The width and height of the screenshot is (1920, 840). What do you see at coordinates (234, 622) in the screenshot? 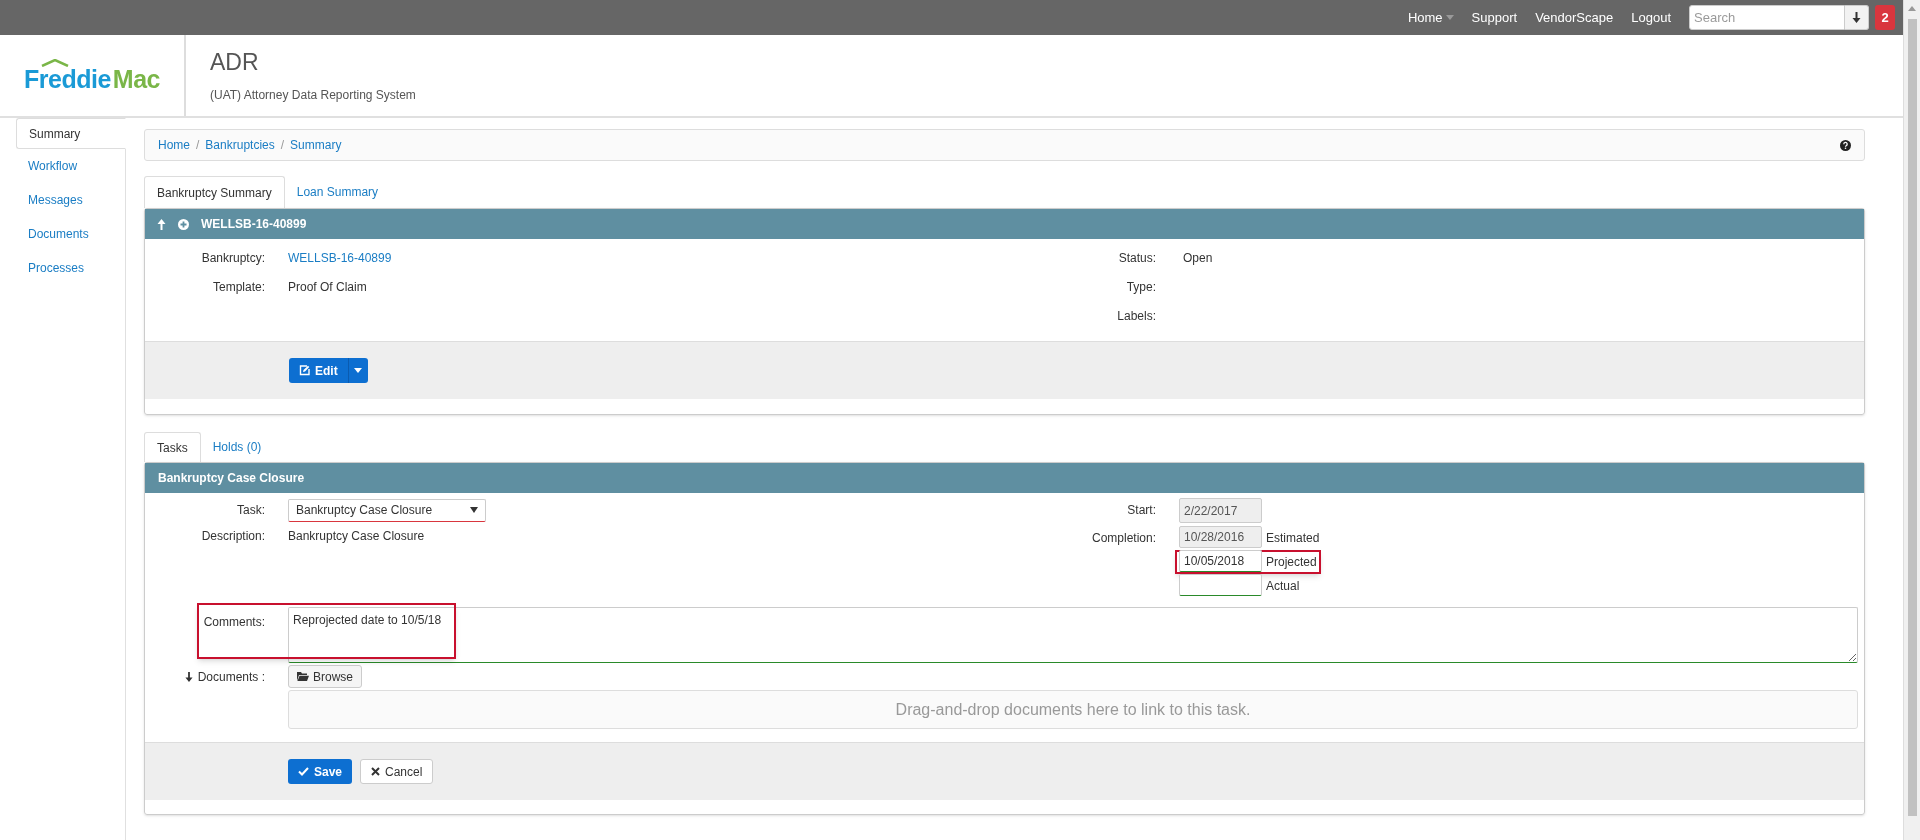
I see `field-label: Comments:` at bounding box center [234, 622].